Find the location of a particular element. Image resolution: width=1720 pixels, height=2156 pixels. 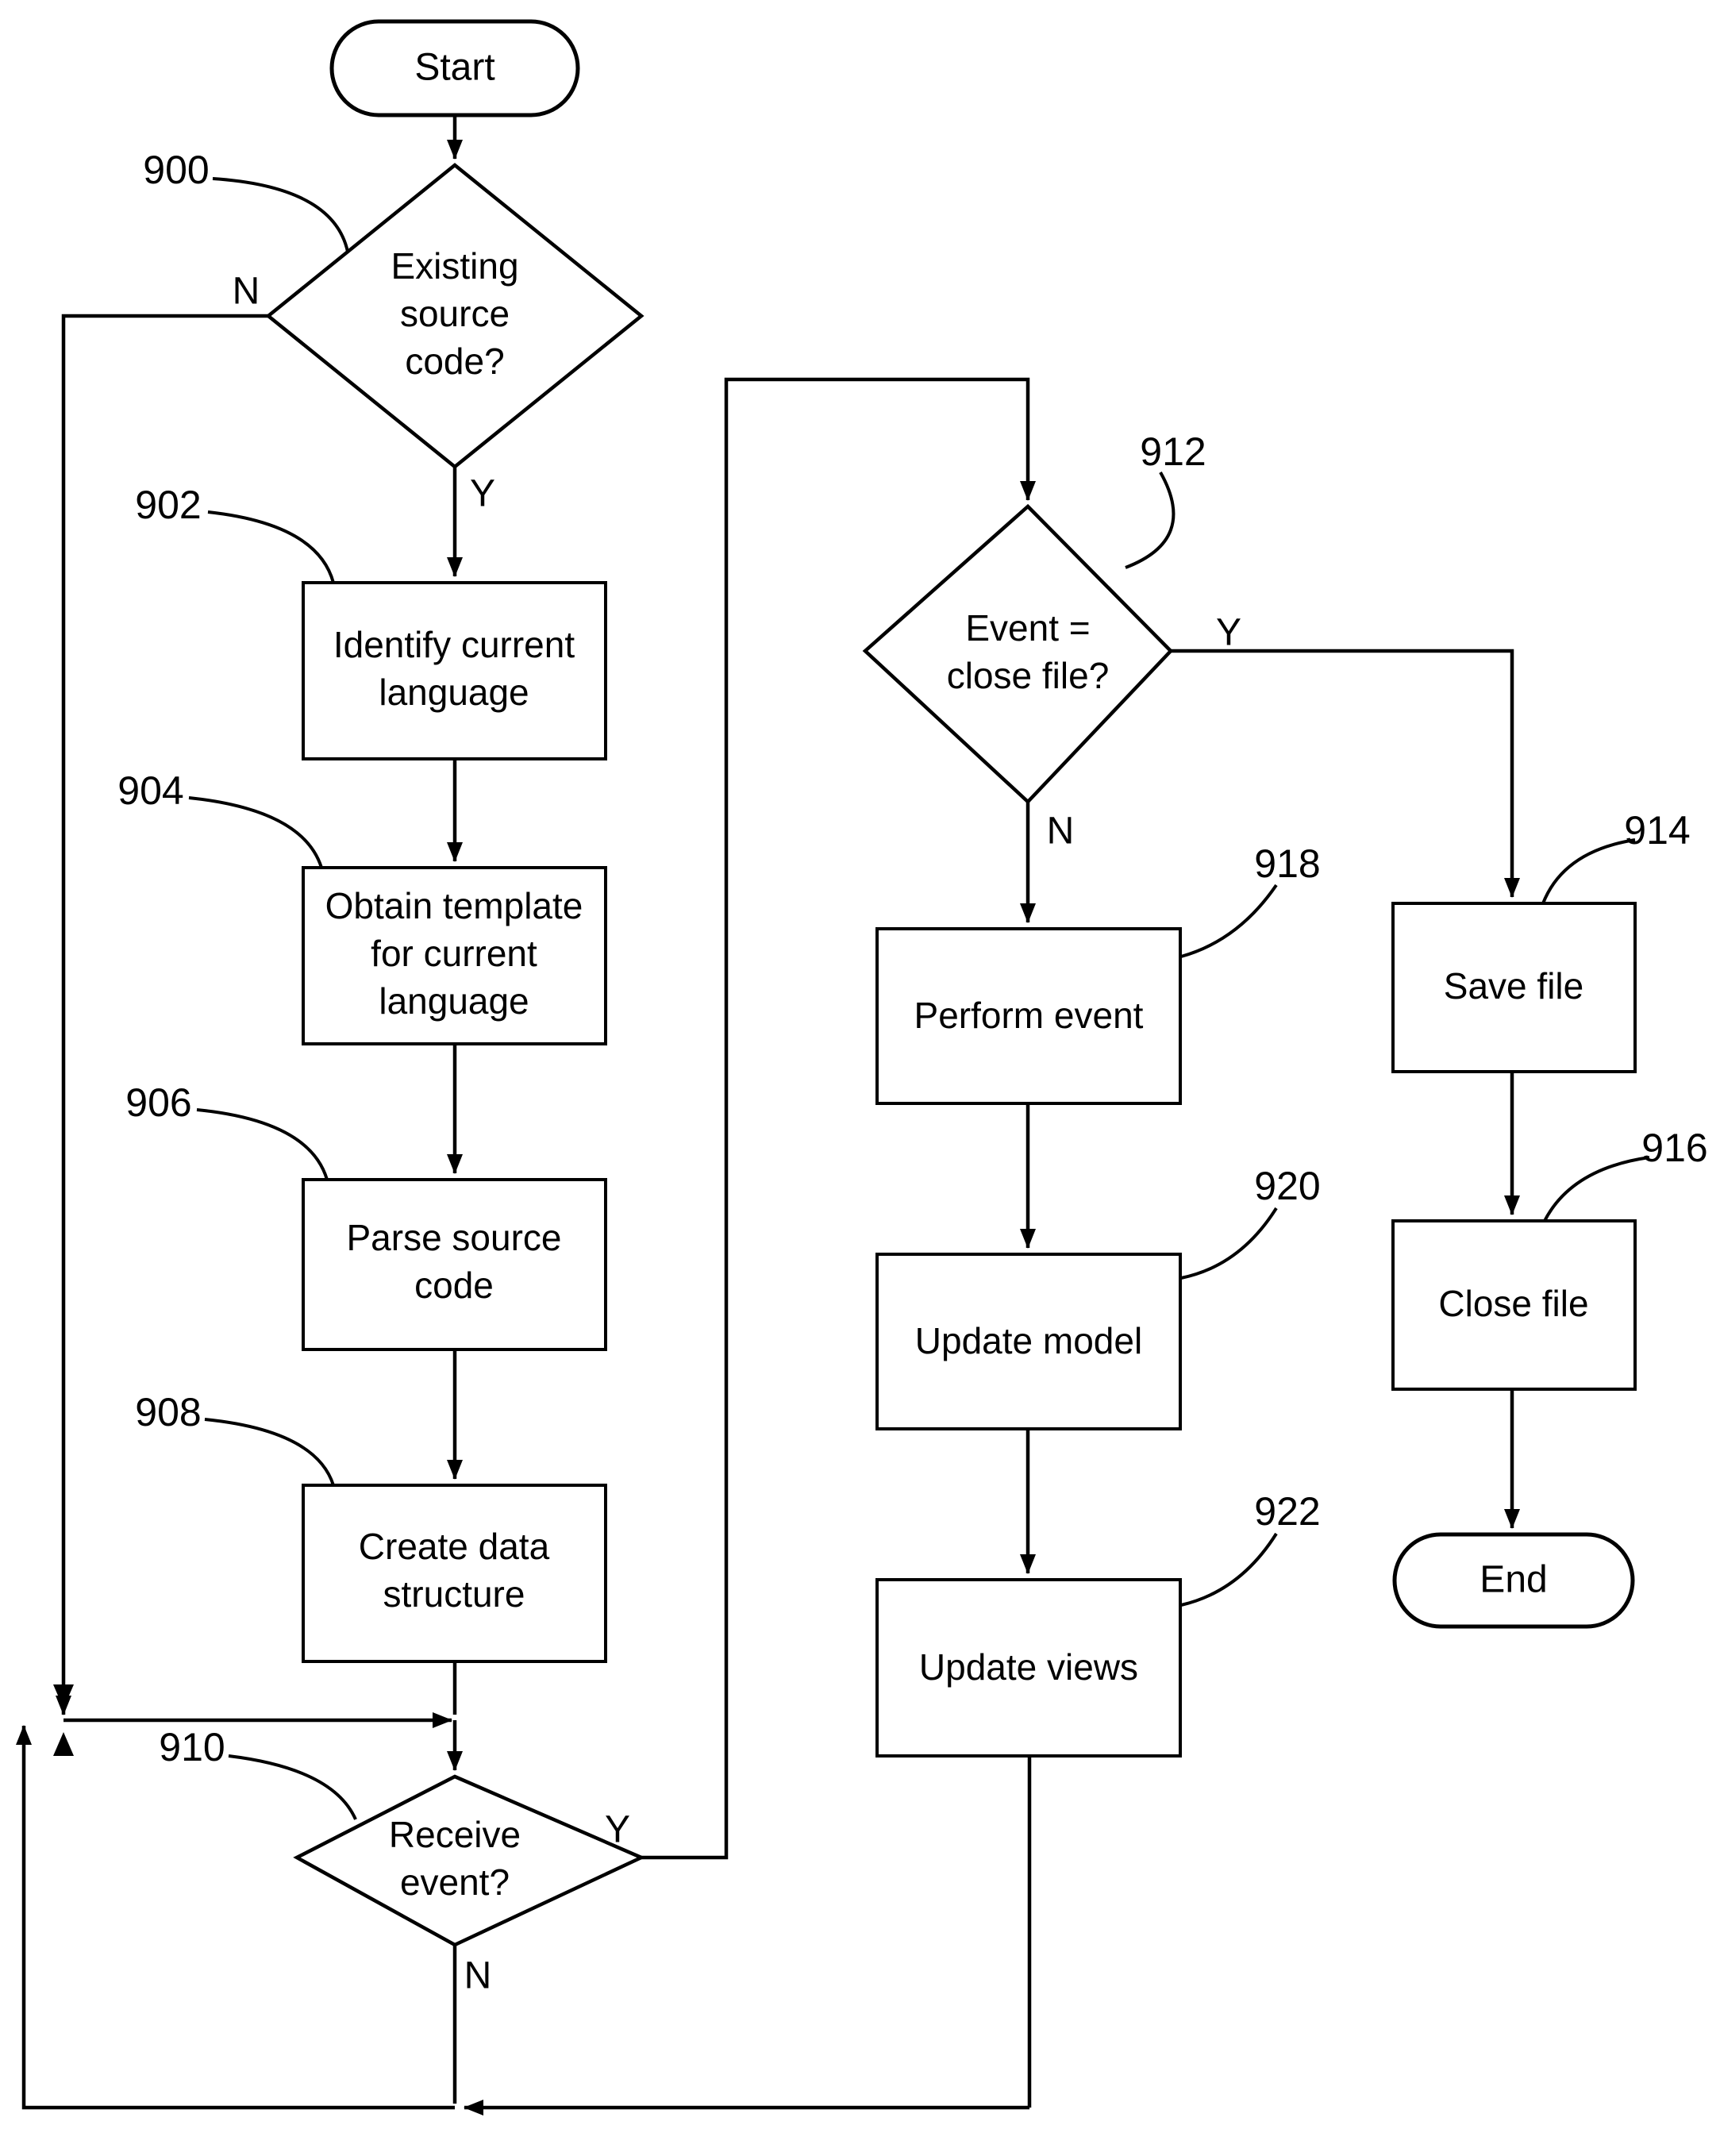

node-update-model: Update model is located at coordinates (1028, 1341).